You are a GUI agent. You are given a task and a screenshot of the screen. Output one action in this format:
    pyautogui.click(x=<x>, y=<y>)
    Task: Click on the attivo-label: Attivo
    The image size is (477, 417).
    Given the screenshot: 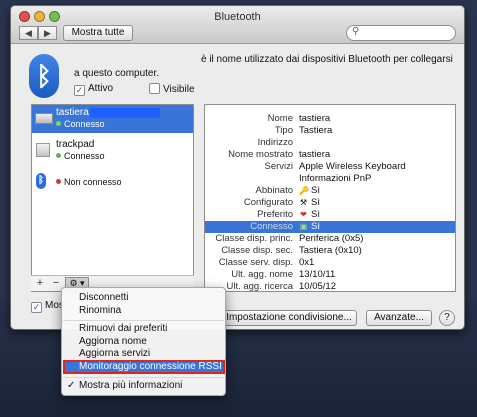 What is the action you would take?
    pyautogui.click(x=101, y=88)
    